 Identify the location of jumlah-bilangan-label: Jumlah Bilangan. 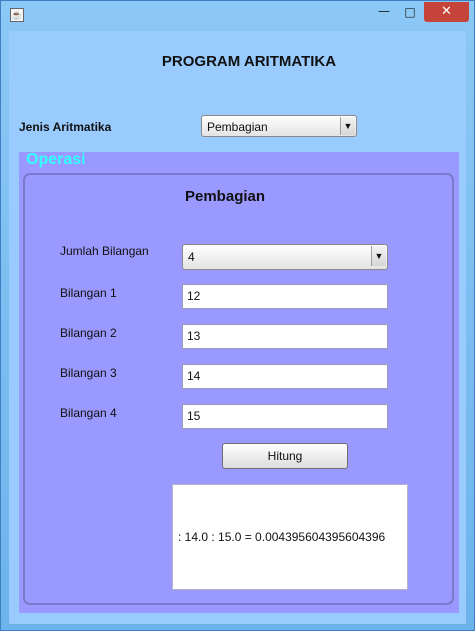
(104, 251).